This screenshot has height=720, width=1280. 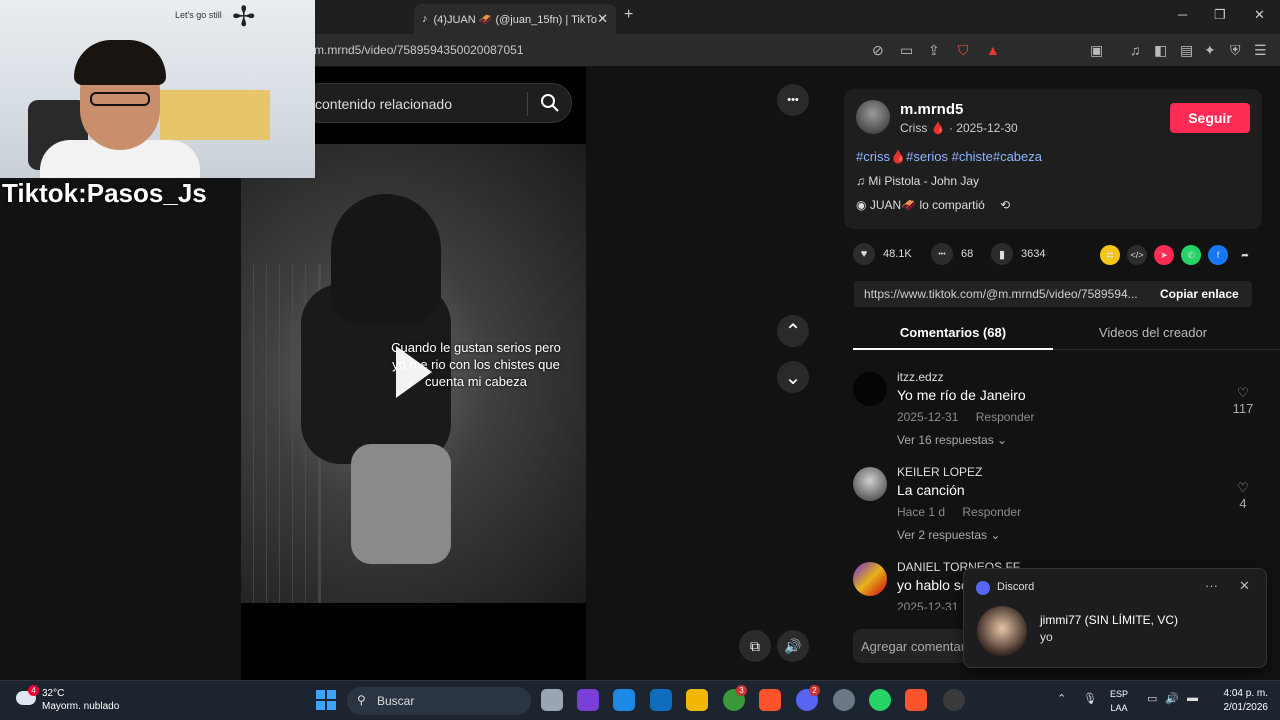 What do you see at coordinates (588, 700) in the screenshot?
I see `instagram-app-icon` at bounding box center [588, 700].